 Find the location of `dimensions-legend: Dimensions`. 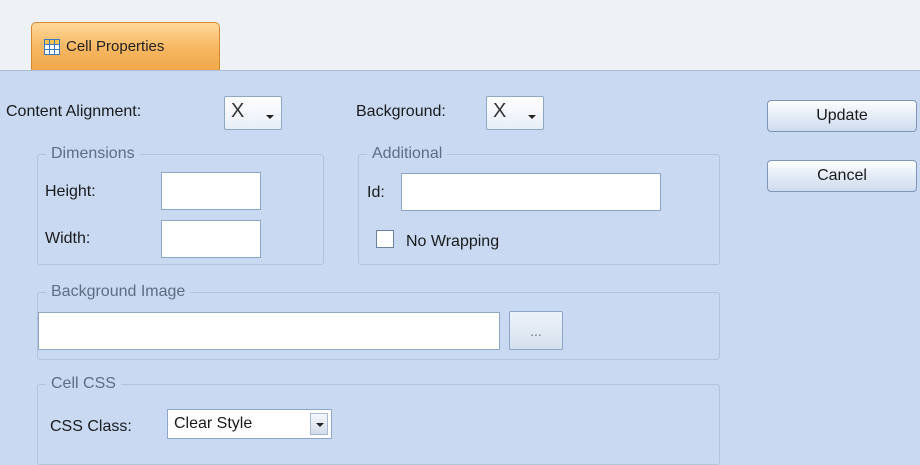

dimensions-legend: Dimensions is located at coordinates (93, 153).